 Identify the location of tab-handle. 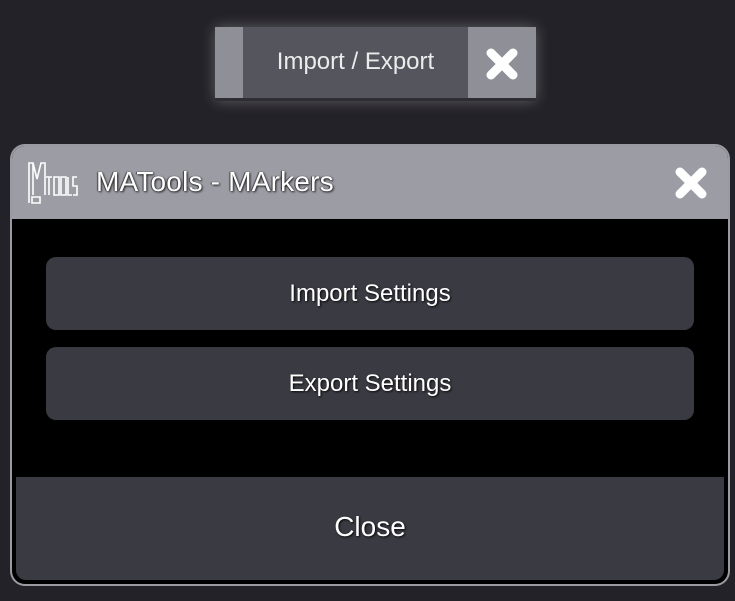
(229, 64).